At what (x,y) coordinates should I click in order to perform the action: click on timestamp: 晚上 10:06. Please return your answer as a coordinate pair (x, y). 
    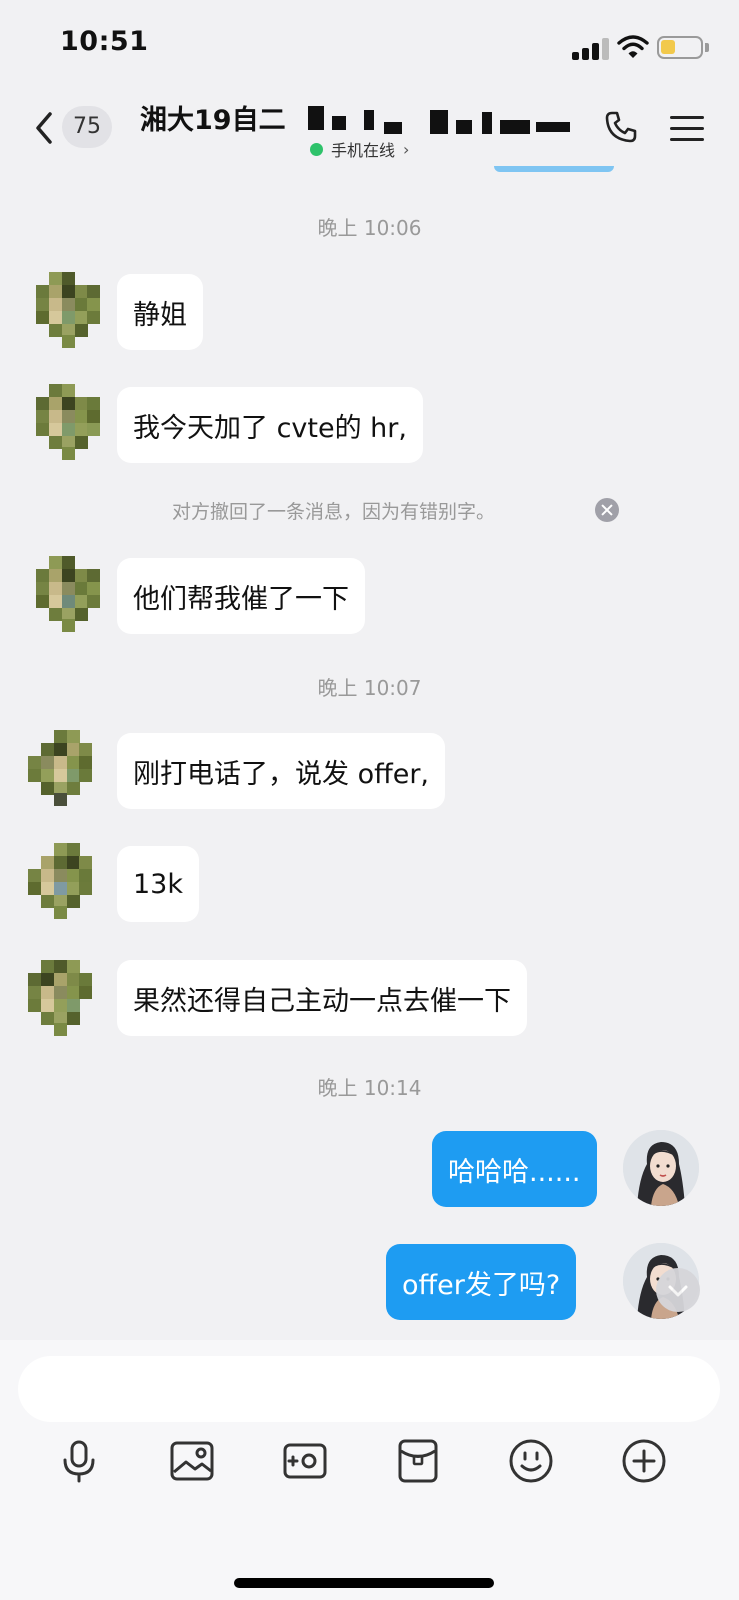
    Looking at the image, I should click on (369, 228).